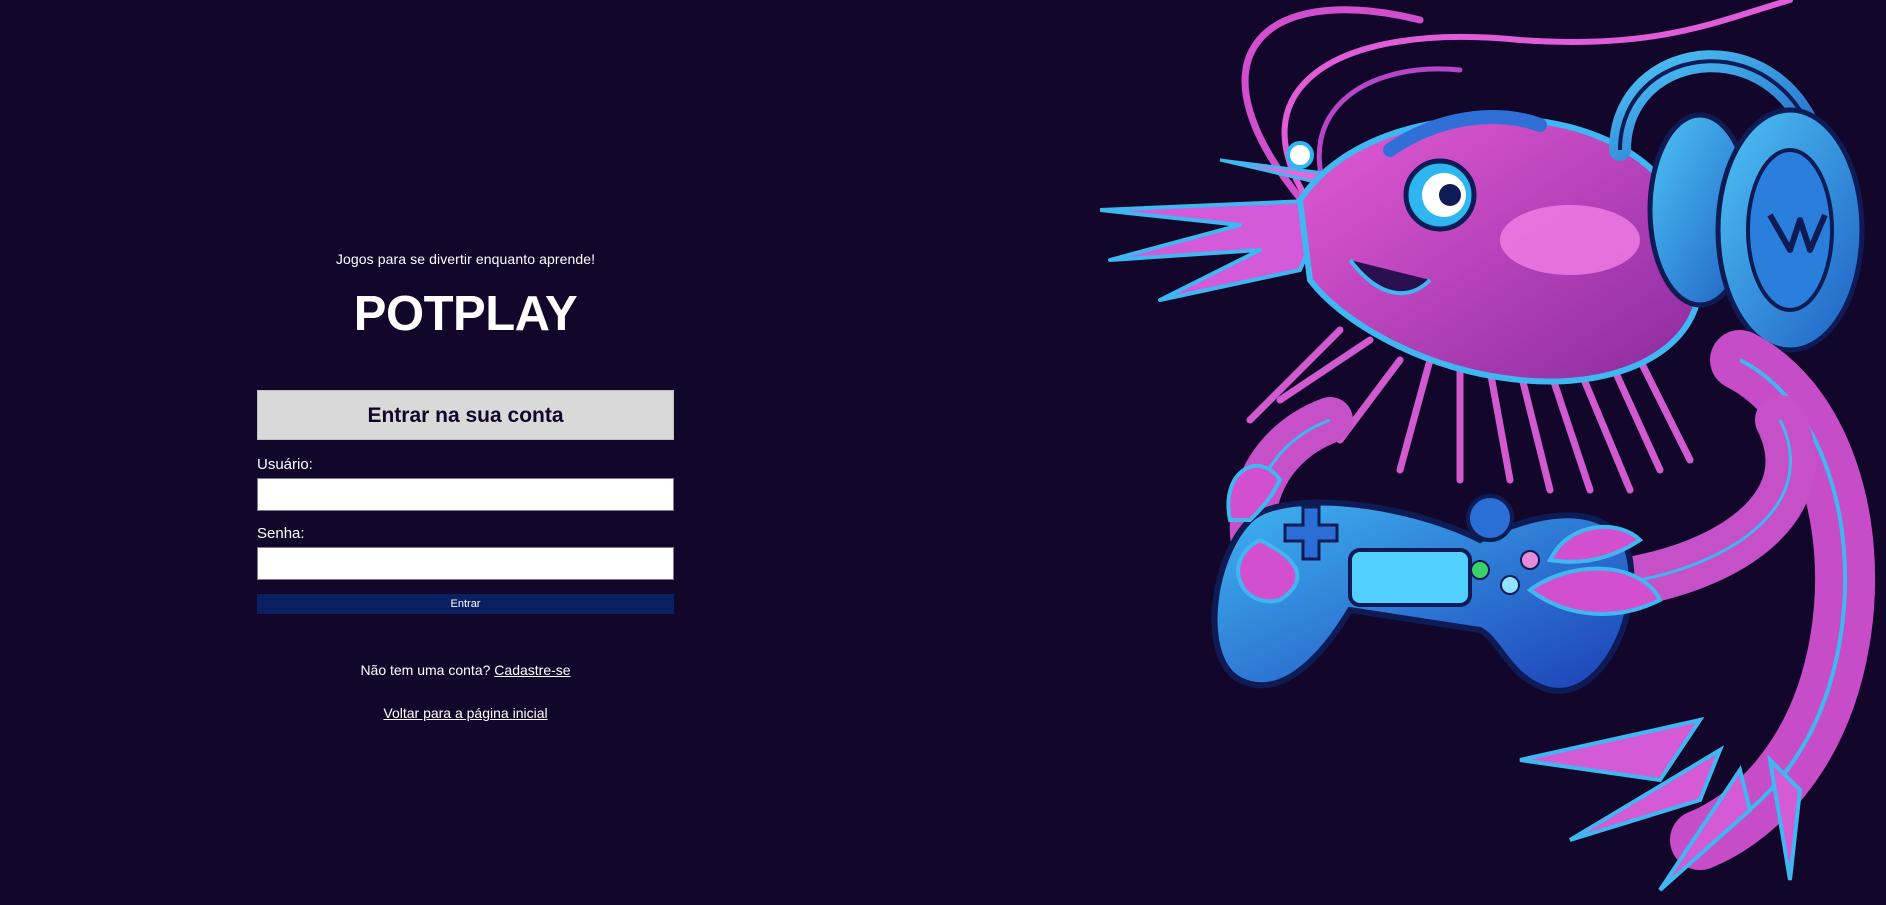 This screenshot has height=905, width=1886. What do you see at coordinates (465, 604) in the screenshot?
I see `login-button: Entrar` at bounding box center [465, 604].